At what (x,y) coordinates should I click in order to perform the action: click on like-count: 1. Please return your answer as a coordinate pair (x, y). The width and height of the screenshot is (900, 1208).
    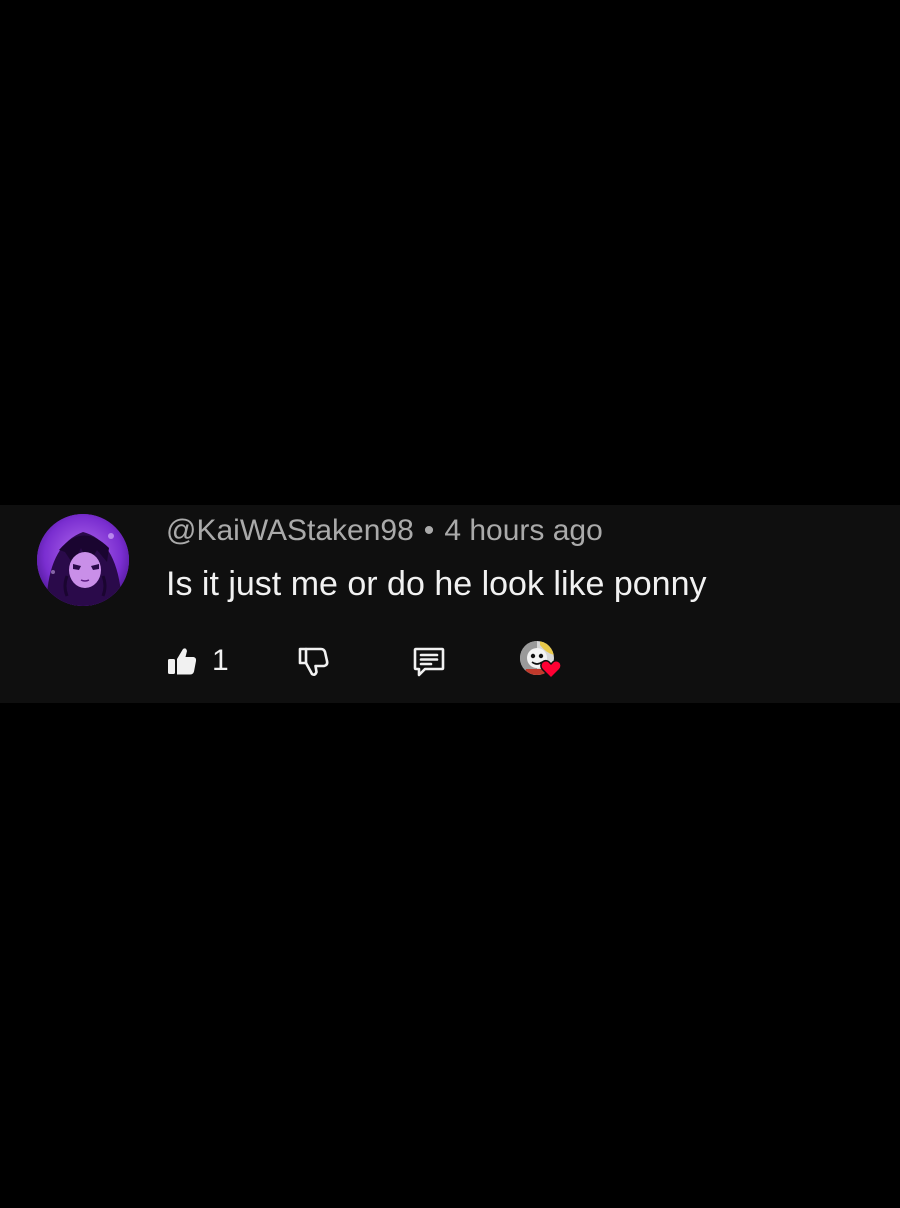
    Looking at the image, I should click on (220, 660).